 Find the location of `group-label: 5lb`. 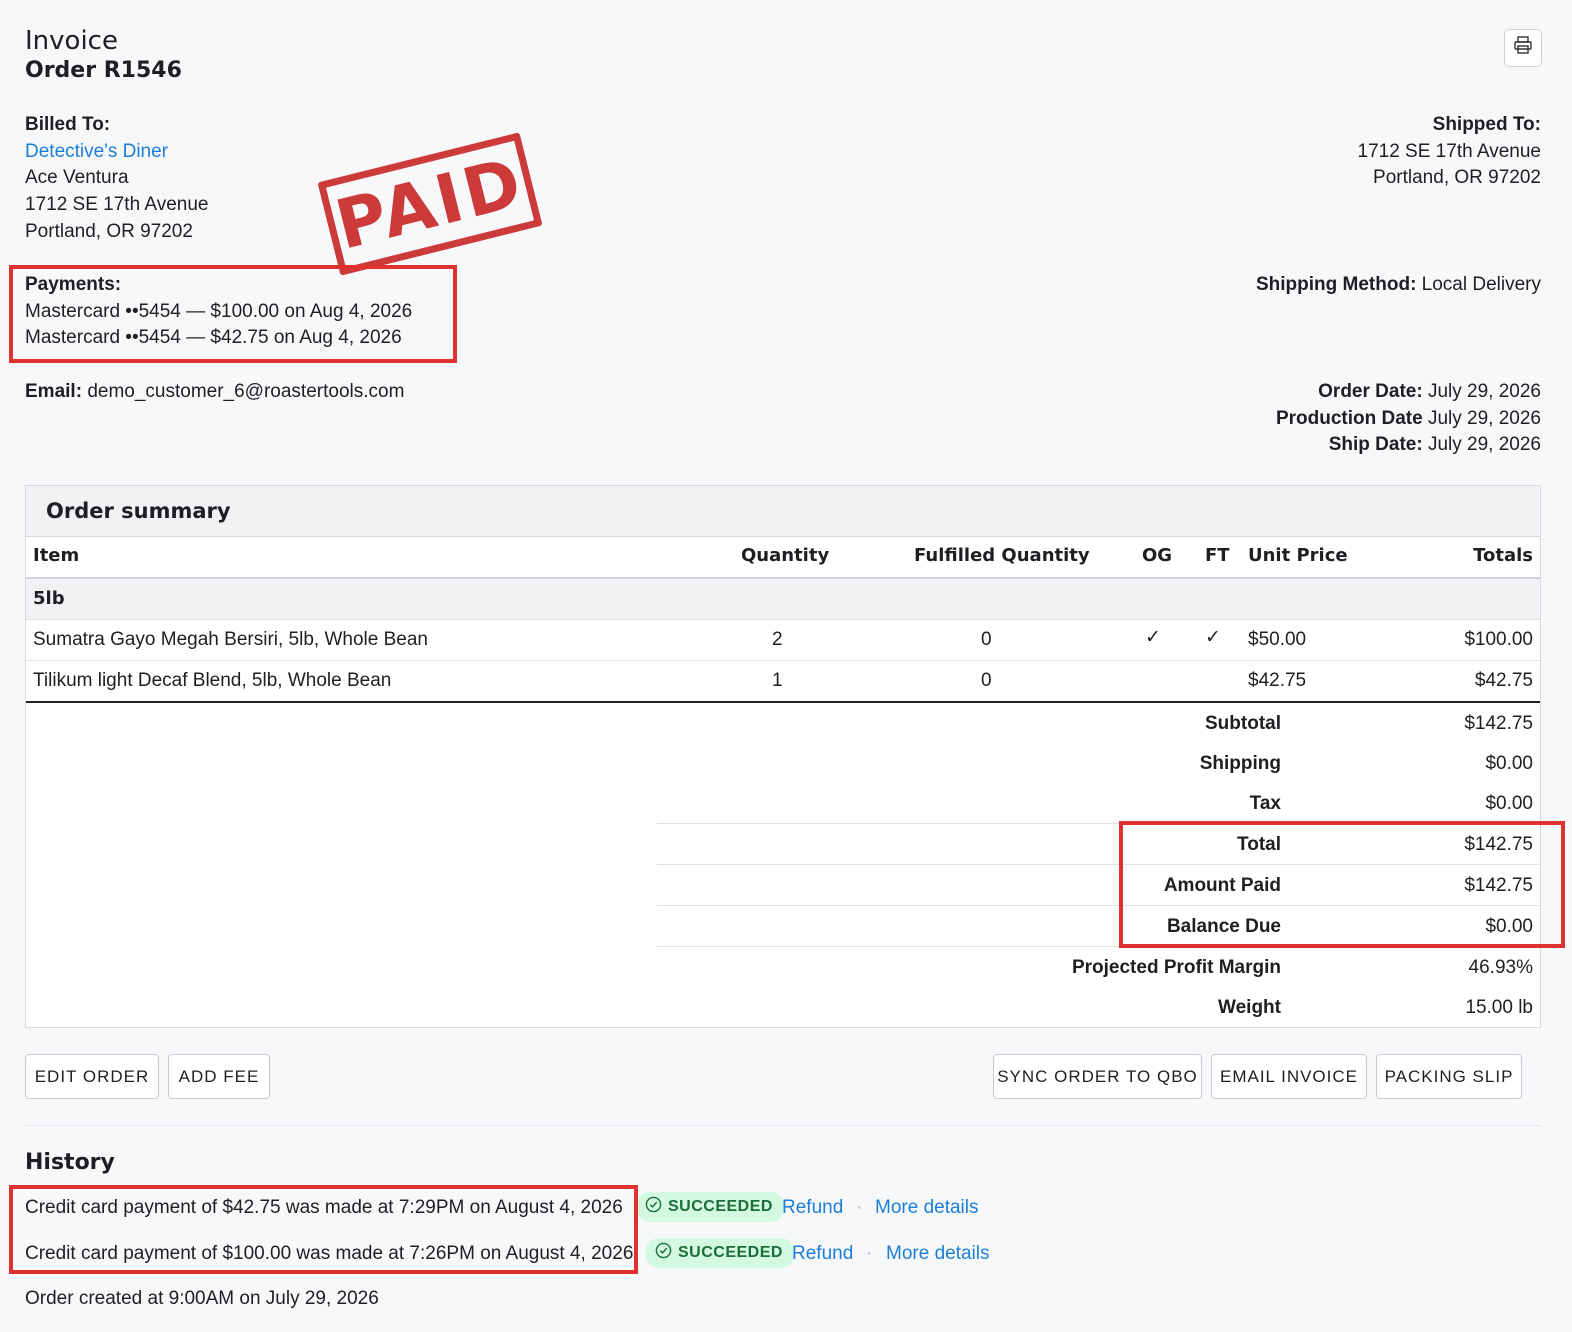

group-label: 5lb is located at coordinates (49, 598).